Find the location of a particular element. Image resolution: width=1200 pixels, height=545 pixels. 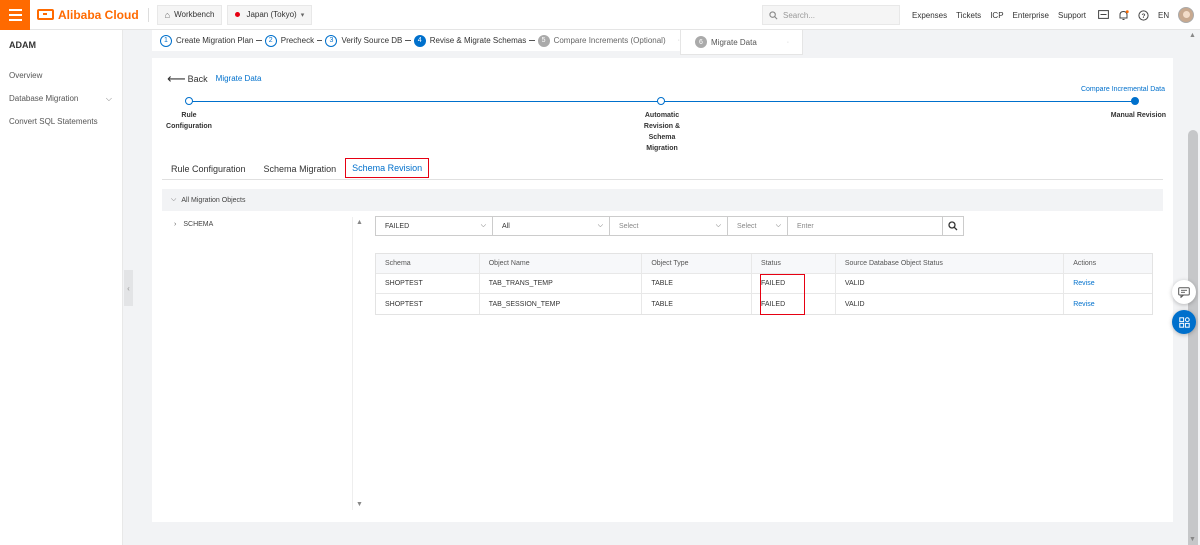

tab-rule-configuration: Rule Configuration is located at coordinates (208, 171).